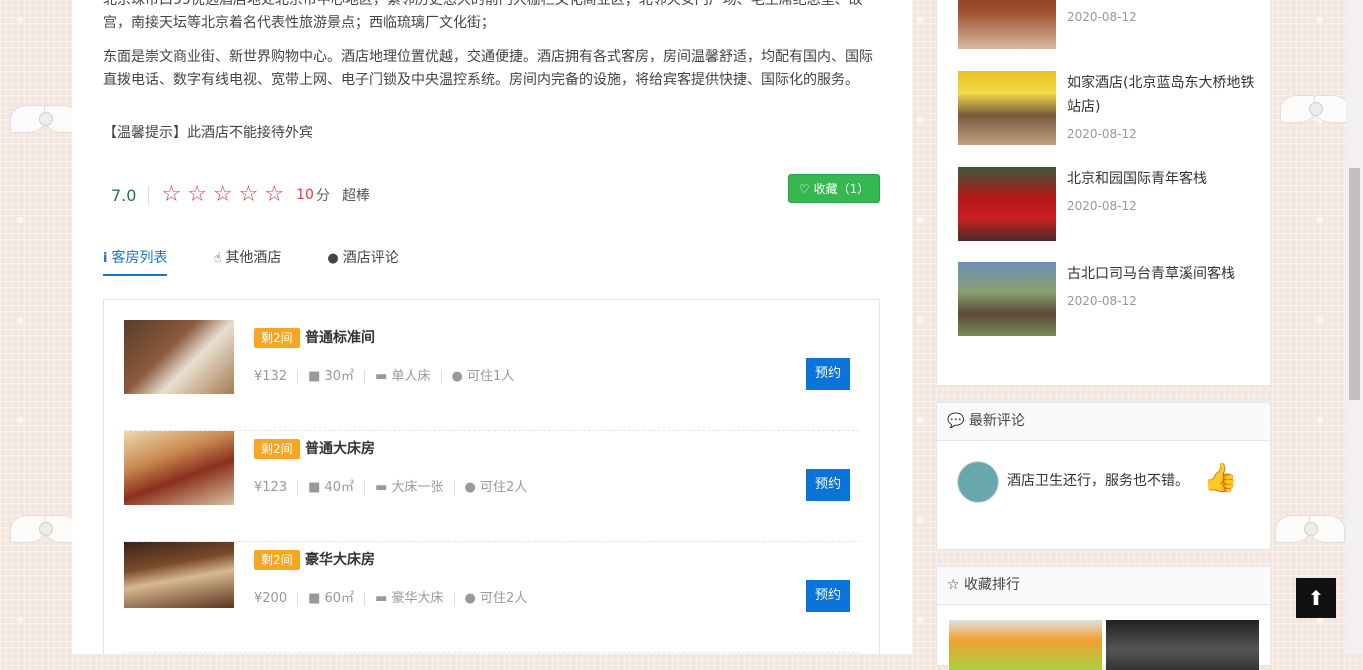  I want to click on latest-comments-card: 💬 最新评论 酒店卫生还行，服务也不错。 👍, so click(1103, 476).